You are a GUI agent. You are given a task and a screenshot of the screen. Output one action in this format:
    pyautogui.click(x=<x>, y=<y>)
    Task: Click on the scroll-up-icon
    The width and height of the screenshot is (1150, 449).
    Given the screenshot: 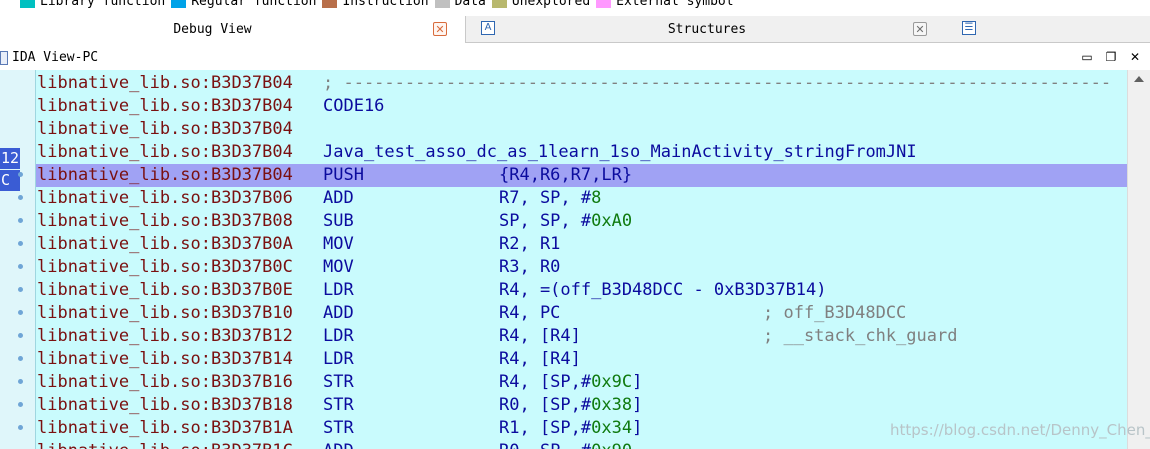 What is the action you would take?
    pyautogui.click(x=1139, y=79)
    